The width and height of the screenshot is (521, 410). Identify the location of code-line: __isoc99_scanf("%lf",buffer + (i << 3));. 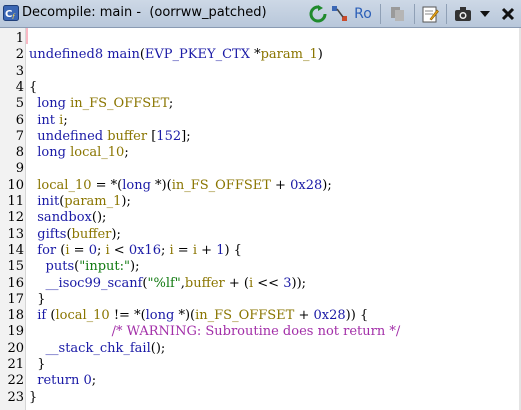
(168, 283).